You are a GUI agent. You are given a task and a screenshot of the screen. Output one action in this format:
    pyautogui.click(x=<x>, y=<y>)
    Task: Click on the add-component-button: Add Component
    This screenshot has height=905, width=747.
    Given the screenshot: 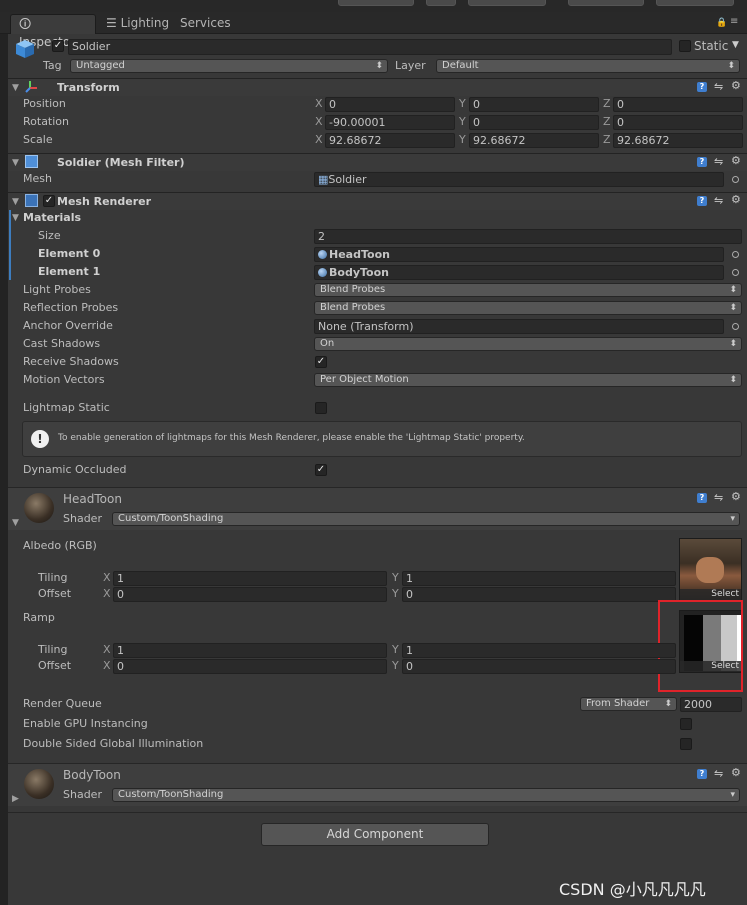 What is the action you would take?
    pyautogui.click(x=375, y=834)
    